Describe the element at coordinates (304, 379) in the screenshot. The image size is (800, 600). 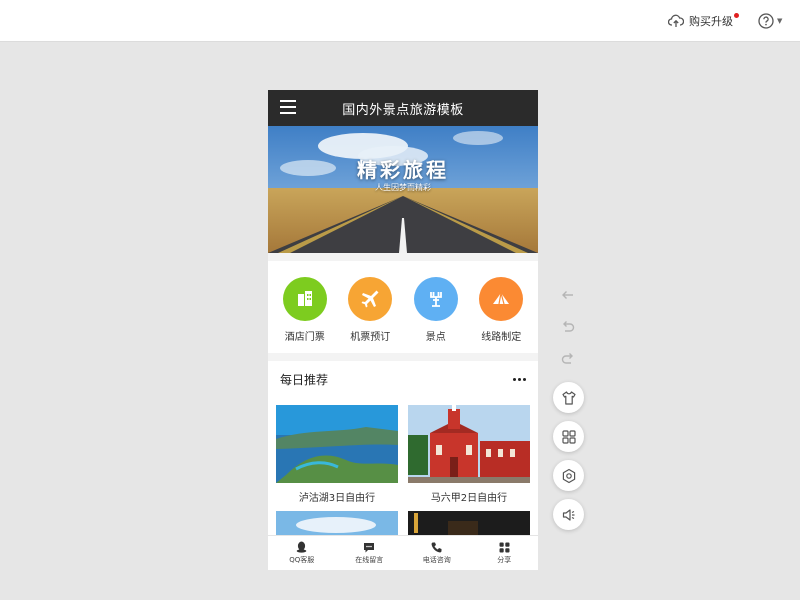
I see `section-title: 每日推荐` at that location.